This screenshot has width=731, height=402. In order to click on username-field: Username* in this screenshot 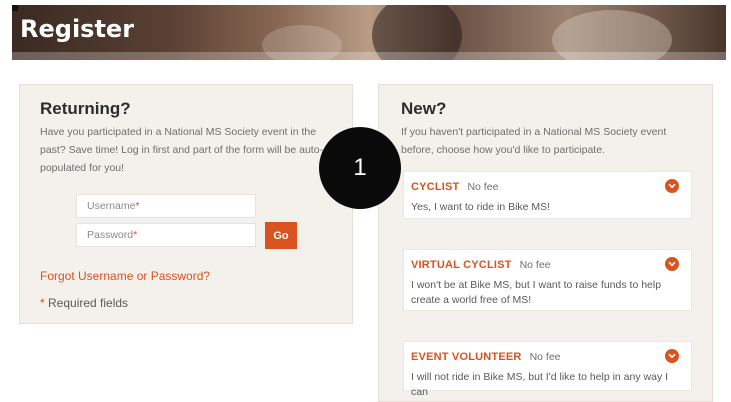, I will do `click(166, 206)`.